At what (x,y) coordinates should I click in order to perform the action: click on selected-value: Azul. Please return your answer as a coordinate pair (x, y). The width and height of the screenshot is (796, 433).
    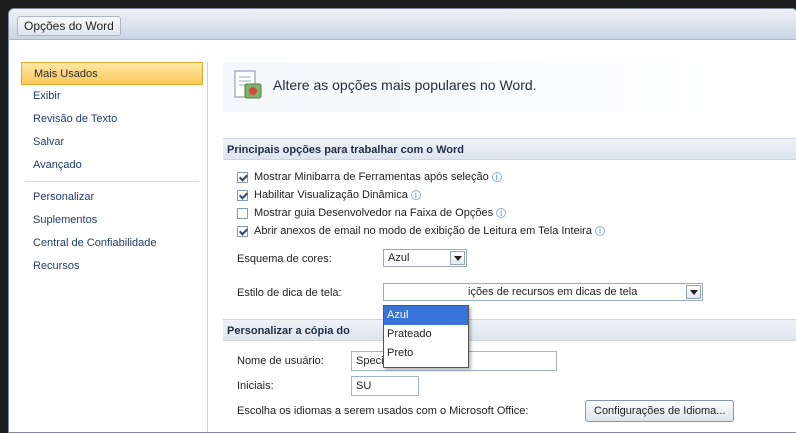
    Looking at the image, I should click on (399, 258).